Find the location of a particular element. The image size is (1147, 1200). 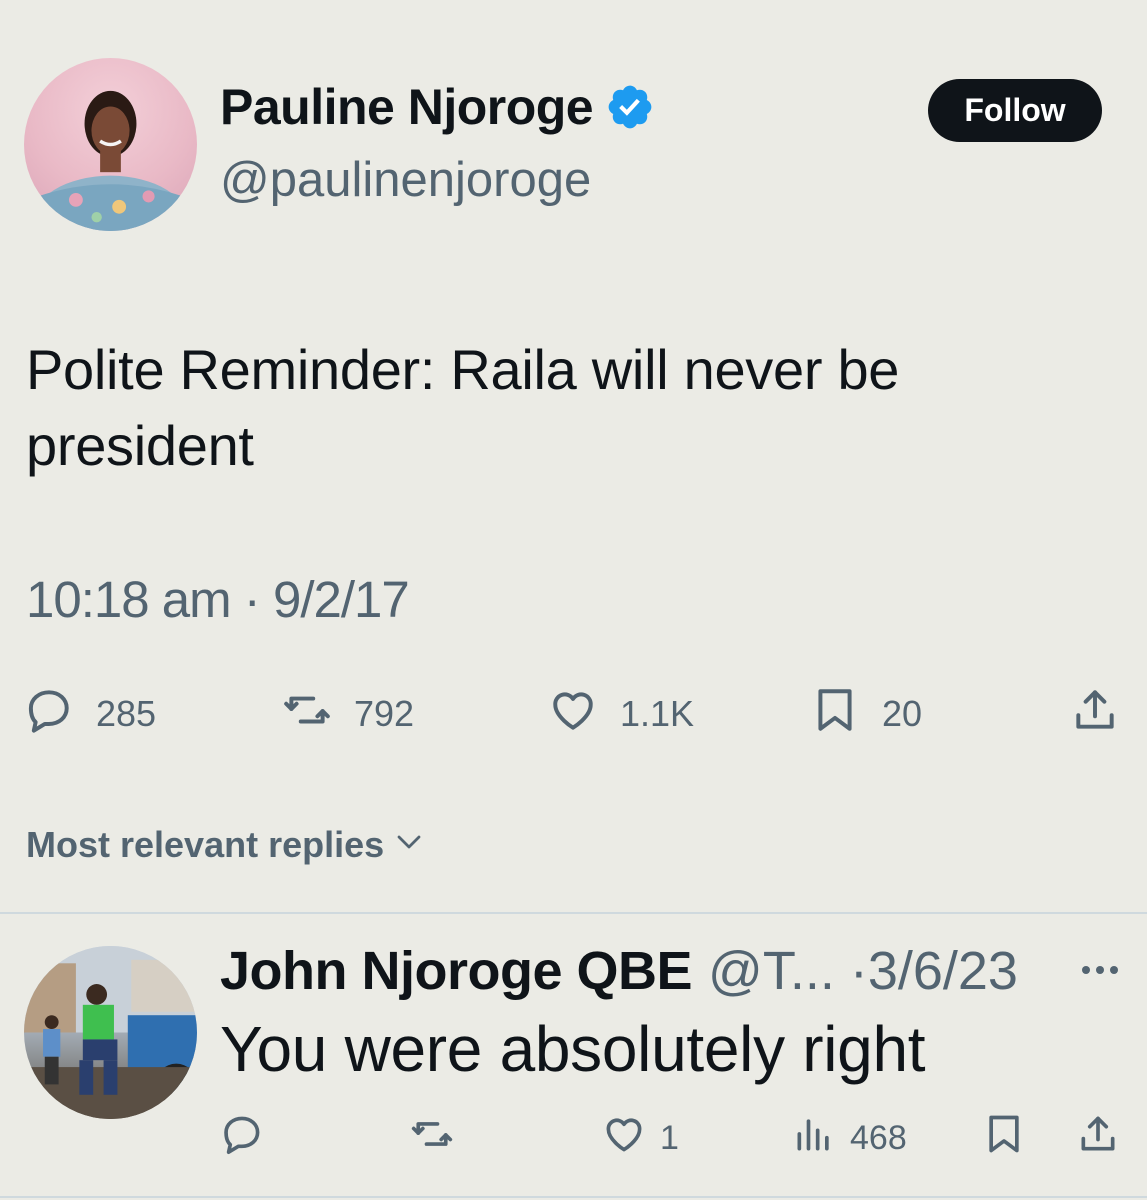

reply-bookmark-action is located at coordinates (1004, 1138).